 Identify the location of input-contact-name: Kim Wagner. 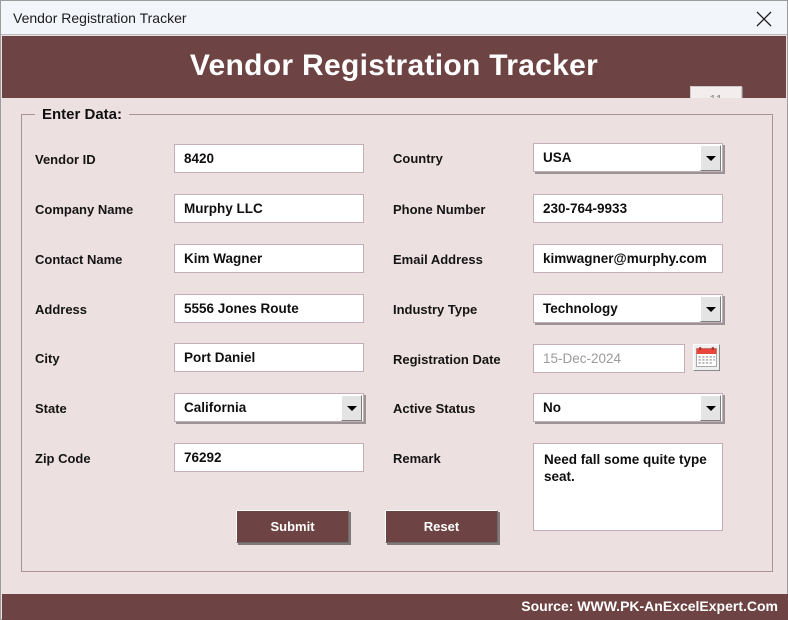
(269, 258).